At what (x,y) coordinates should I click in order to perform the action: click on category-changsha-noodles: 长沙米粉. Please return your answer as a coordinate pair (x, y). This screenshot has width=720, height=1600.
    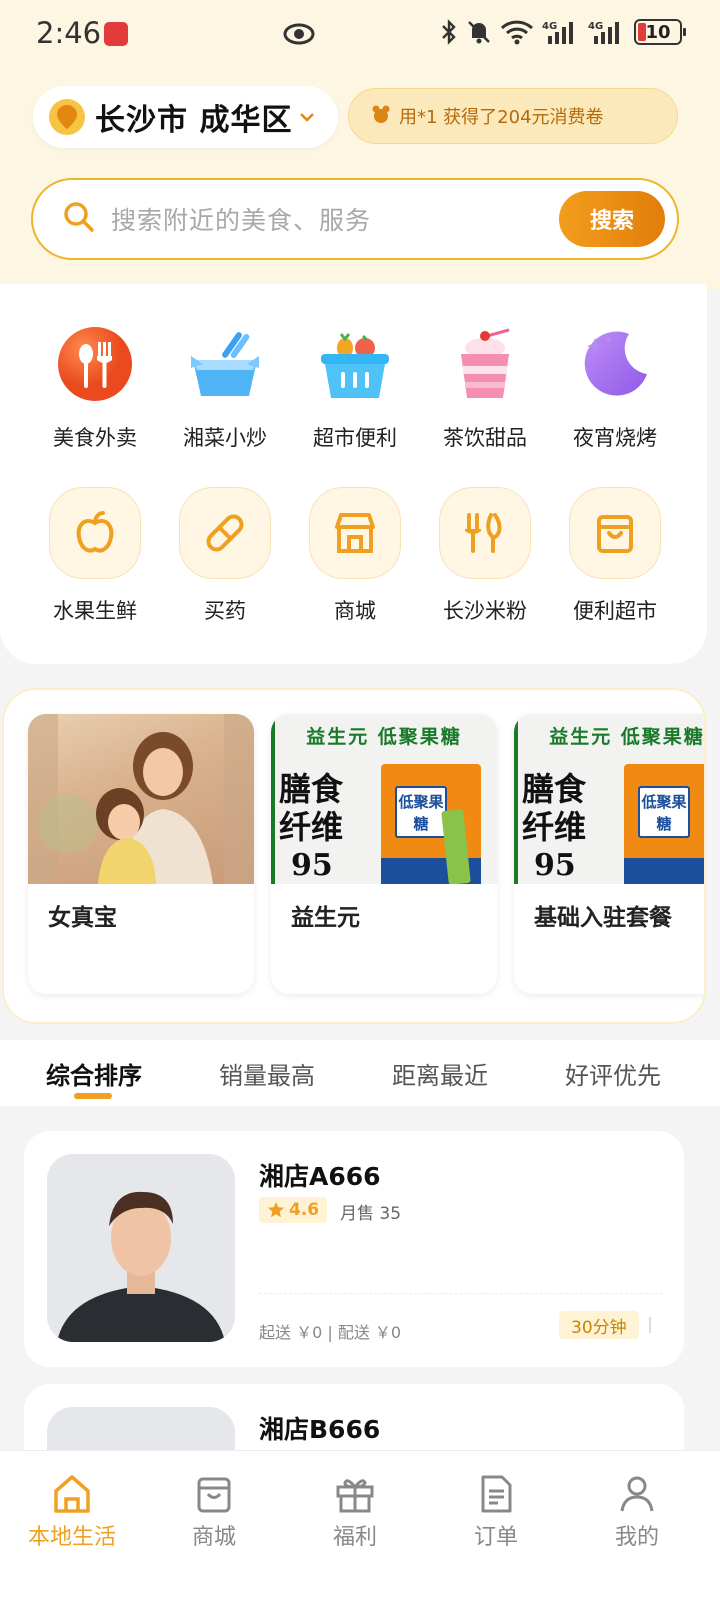
    Looking at the image, I should click on (485, 557).